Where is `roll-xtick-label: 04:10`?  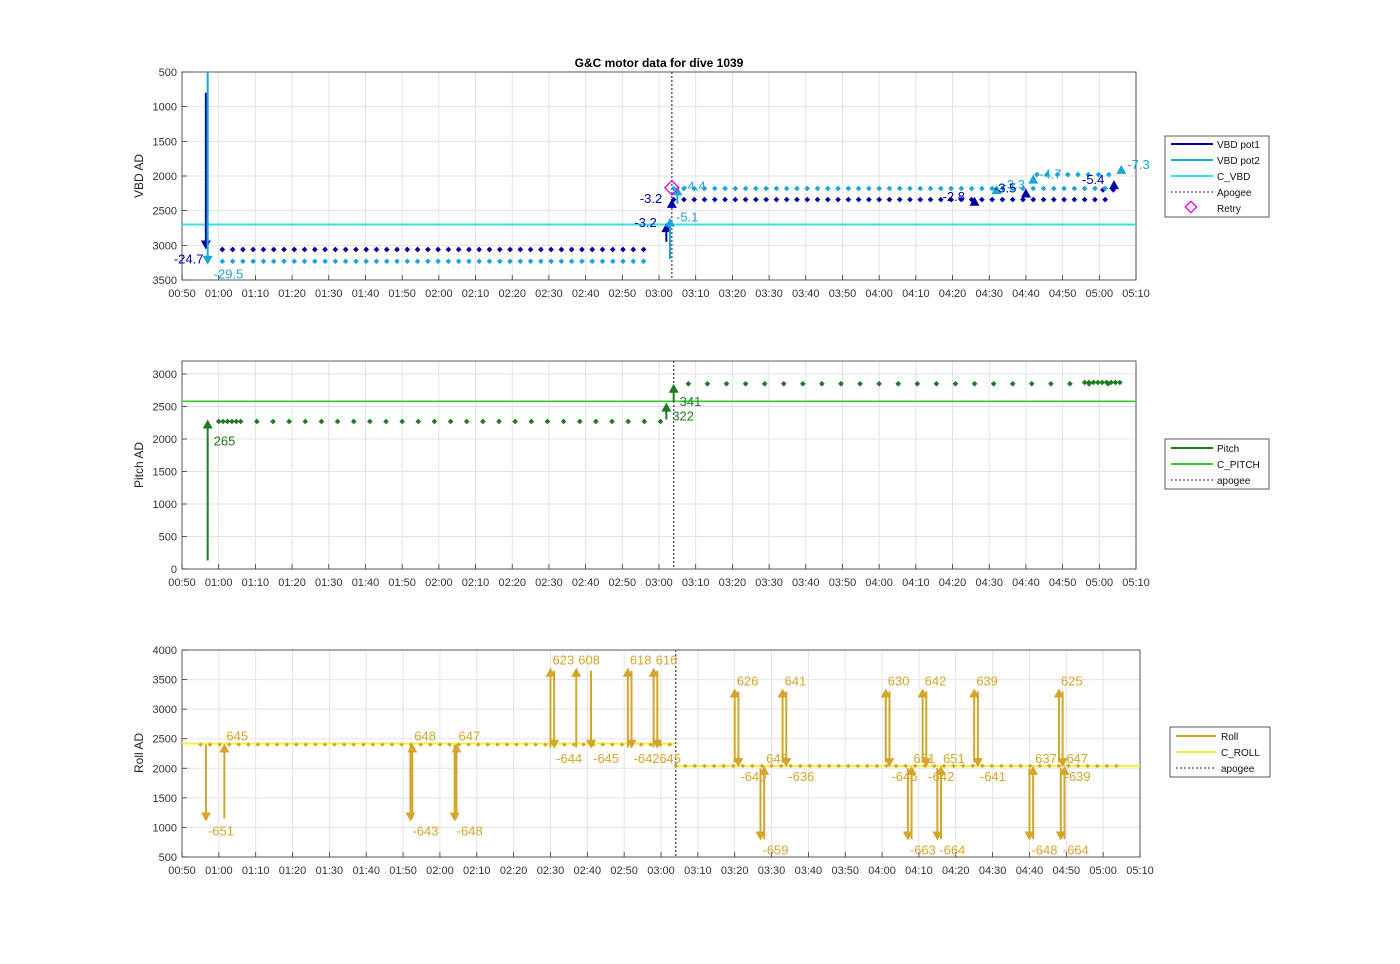
roll-xtick-label: 04:10 is located at coordinates (919, 871).